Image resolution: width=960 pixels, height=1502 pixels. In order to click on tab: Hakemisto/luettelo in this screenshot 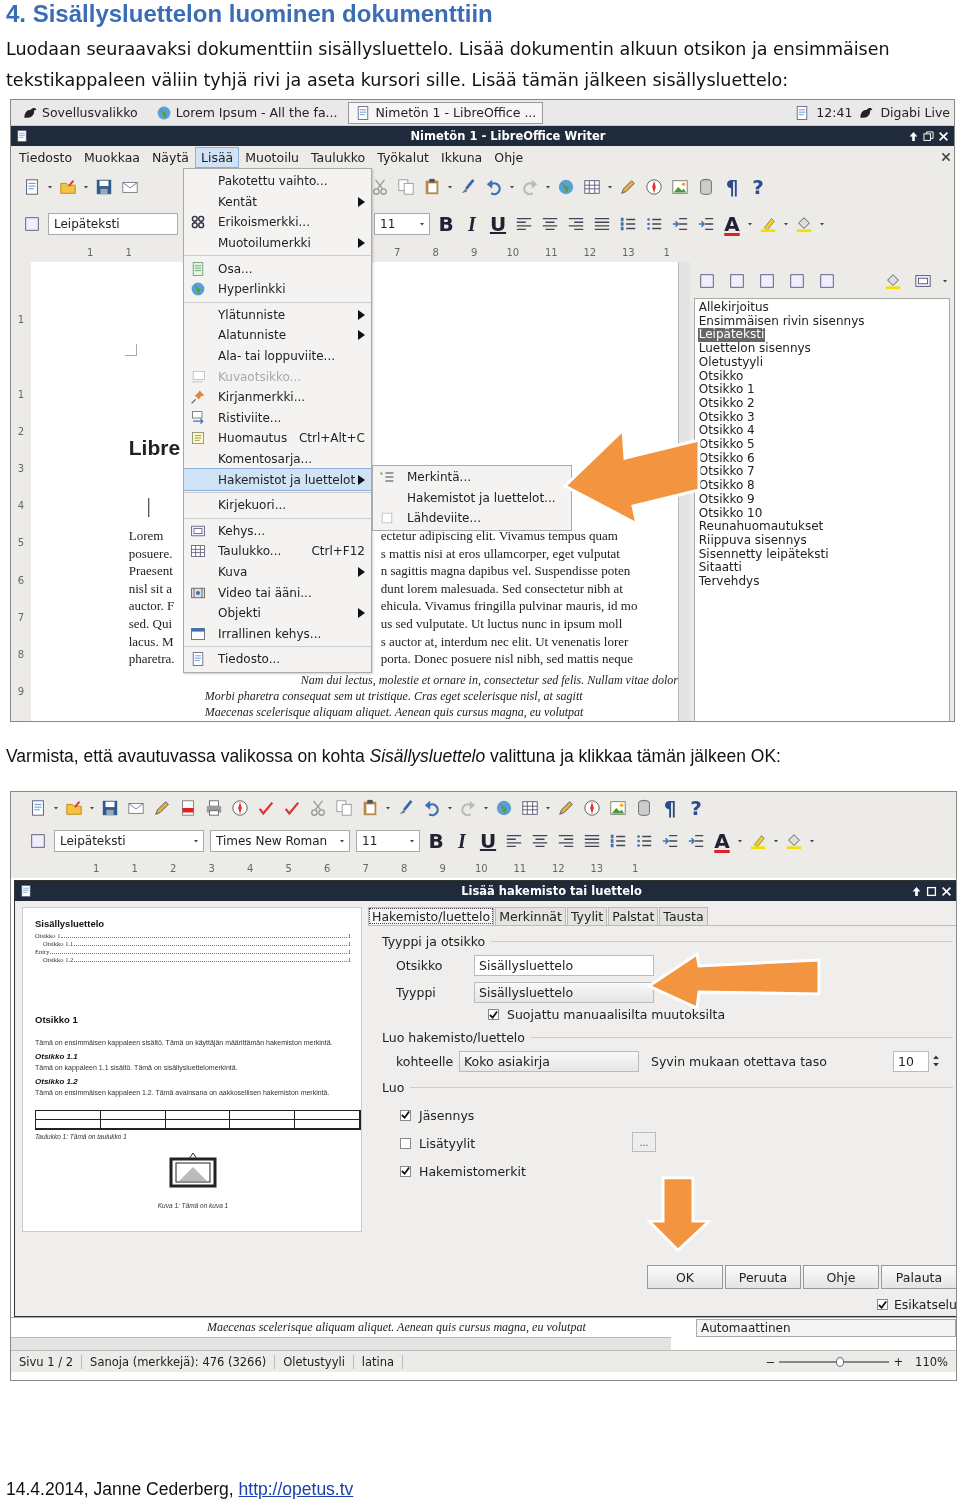, I will do `click(431, 916)`.